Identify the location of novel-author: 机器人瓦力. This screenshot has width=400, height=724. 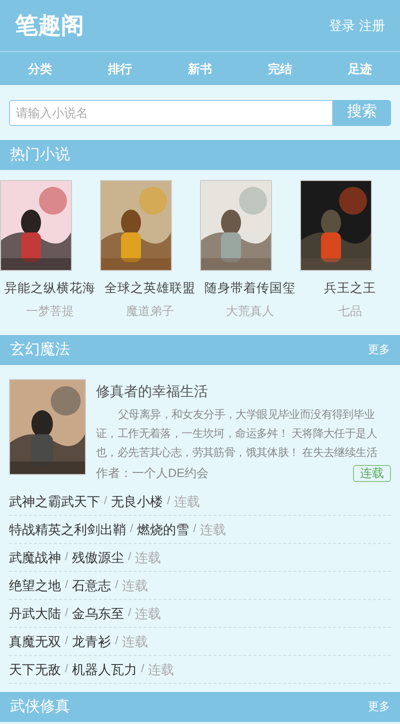
(105, 670).